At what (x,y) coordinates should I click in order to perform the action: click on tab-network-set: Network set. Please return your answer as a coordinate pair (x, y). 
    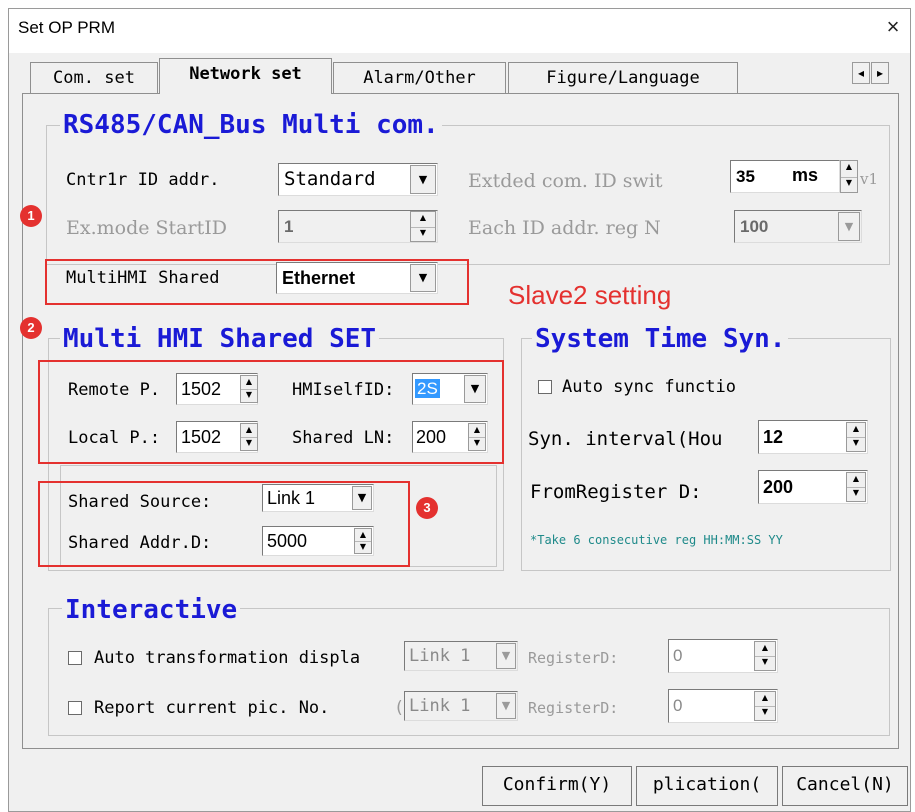
    Looking at the image, I should click on (245, 76).